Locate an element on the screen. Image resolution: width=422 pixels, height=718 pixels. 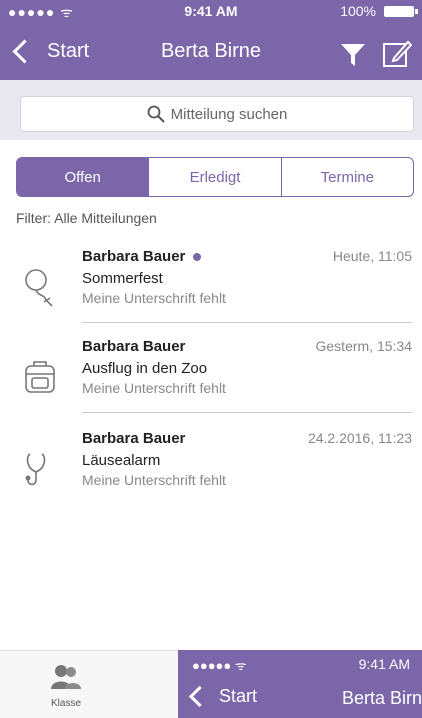
stethoscope-icon is located at coordinates (35, 469).